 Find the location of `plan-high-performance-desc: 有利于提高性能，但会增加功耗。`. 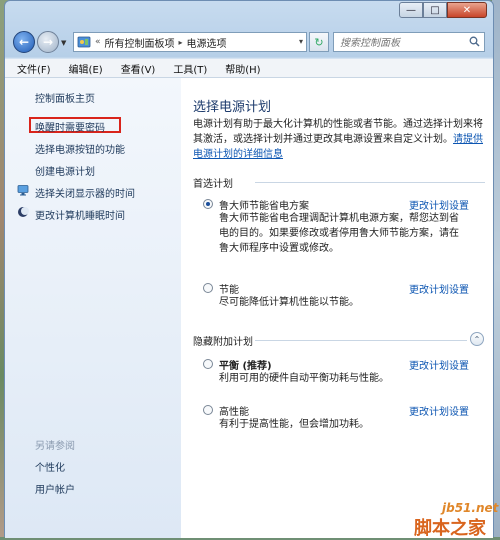

plan-high-performance-desc: 有利于提高性能，但会增加功耗。 is located at coordinates (294, 424).